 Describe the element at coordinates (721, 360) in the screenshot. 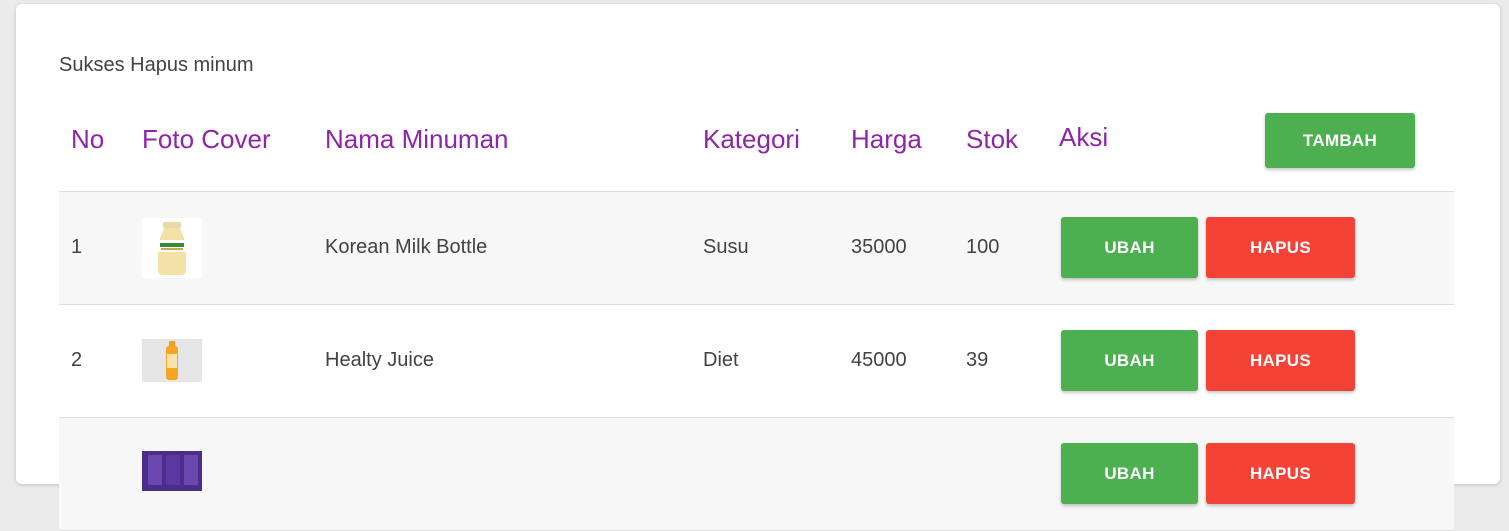

I see `row-category: Diet` at that location.